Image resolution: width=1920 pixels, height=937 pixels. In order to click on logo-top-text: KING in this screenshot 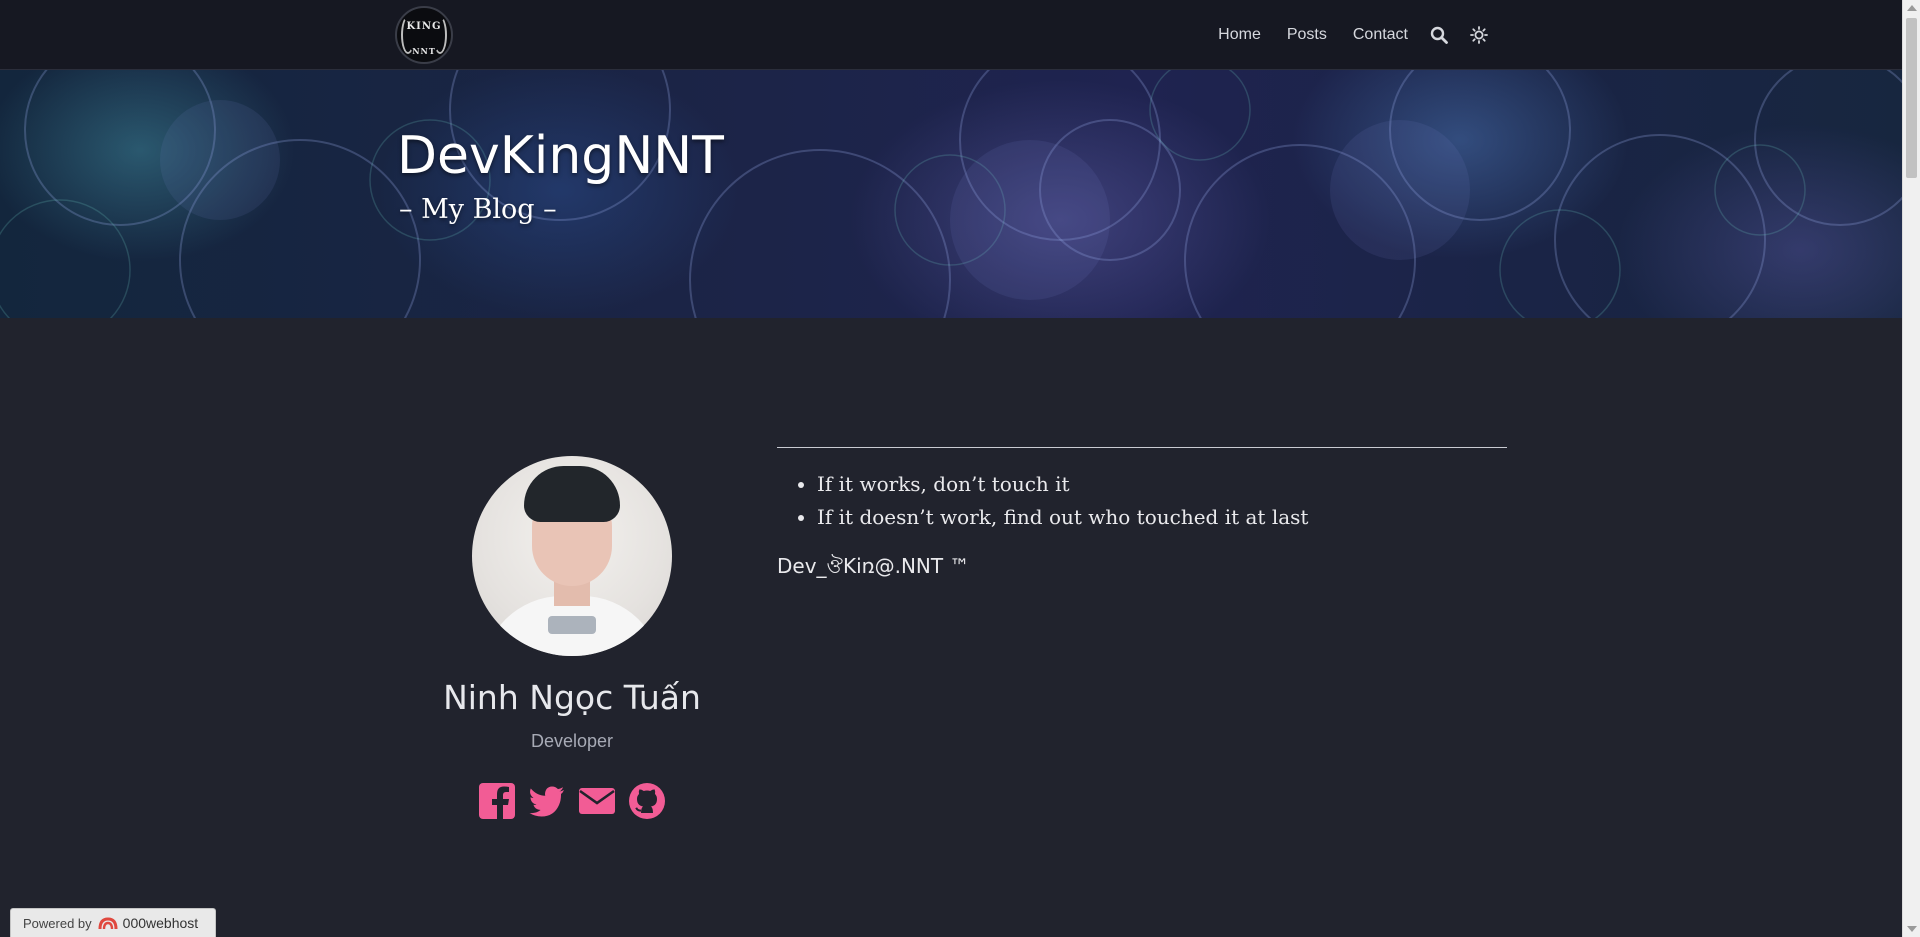, I will do `click(424, 26)`.